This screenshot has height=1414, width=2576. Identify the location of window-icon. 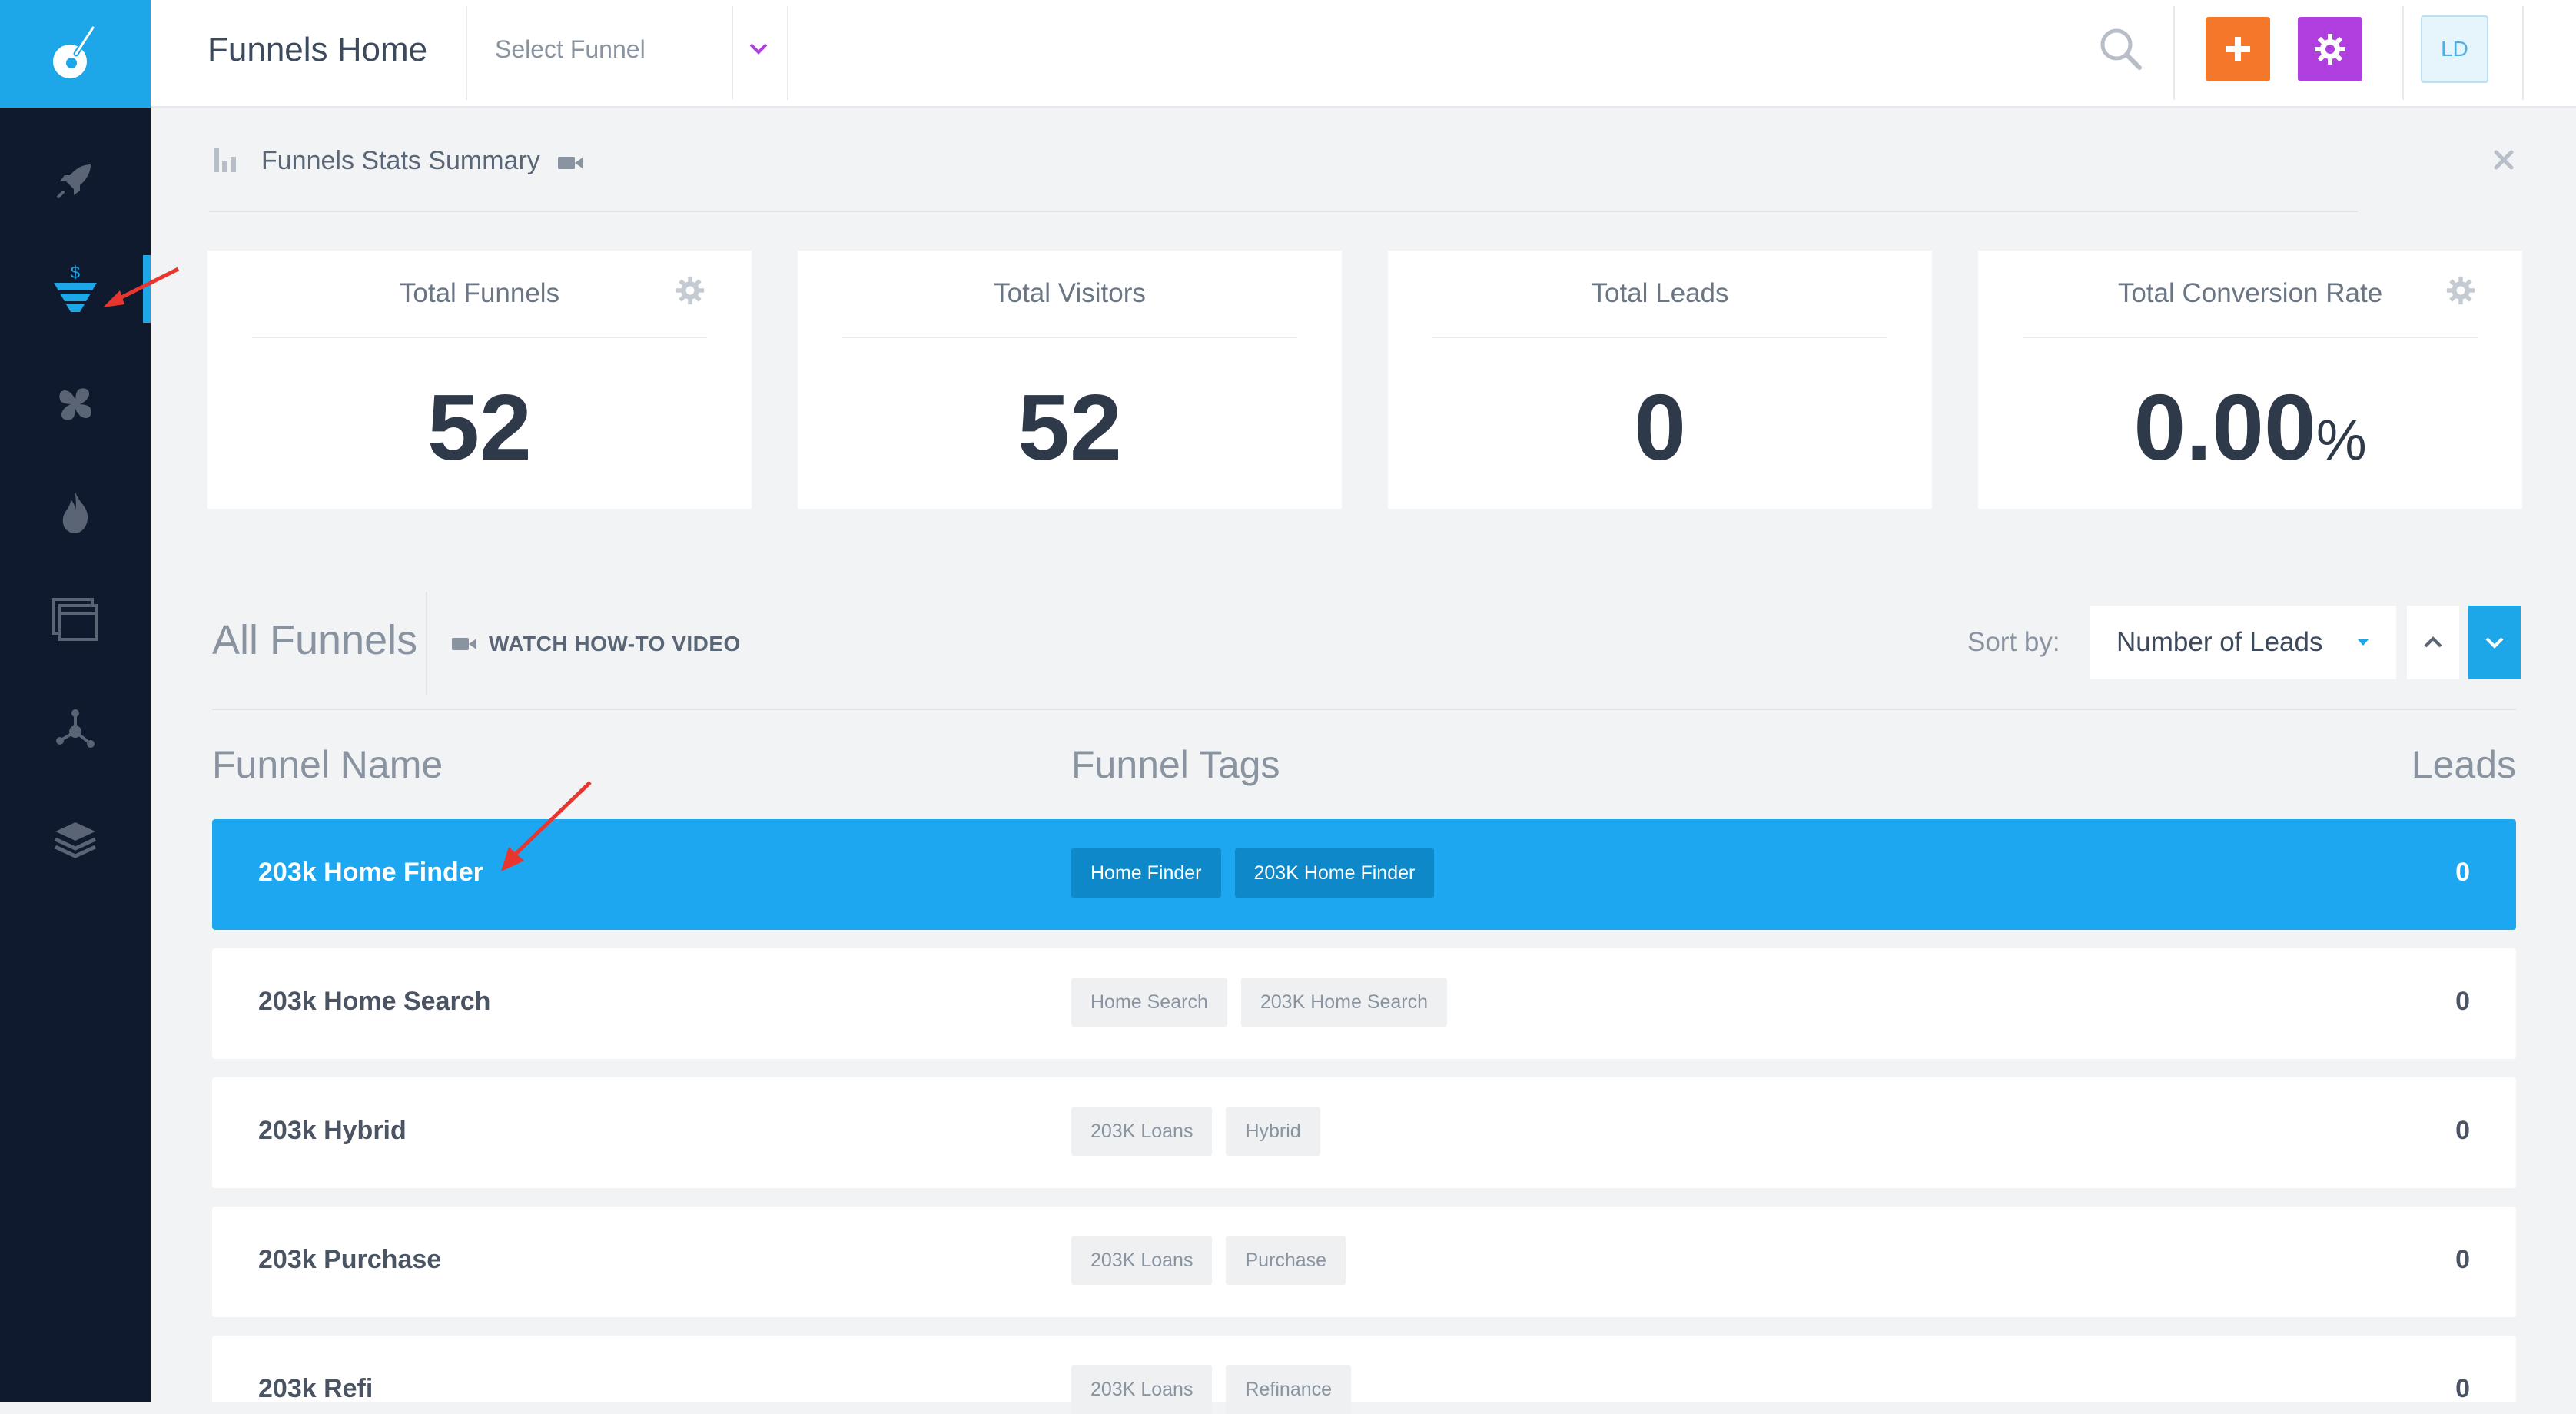
(75, 619).